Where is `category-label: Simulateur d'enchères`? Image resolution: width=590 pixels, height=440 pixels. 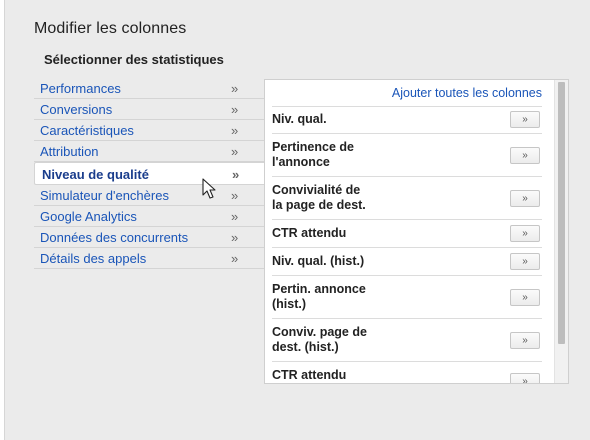 category-label: Simulateur d'enchères is located at coordinates (104, 195).